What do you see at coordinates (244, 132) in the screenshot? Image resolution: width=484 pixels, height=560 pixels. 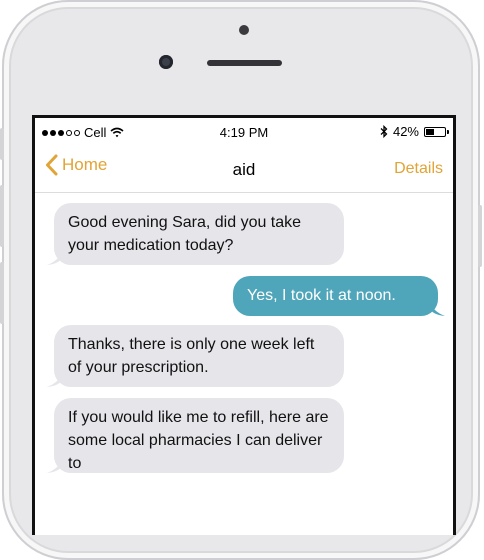 I see `status-bar: Cell 4:19 PM 42%` at bounding box center [244, 132].